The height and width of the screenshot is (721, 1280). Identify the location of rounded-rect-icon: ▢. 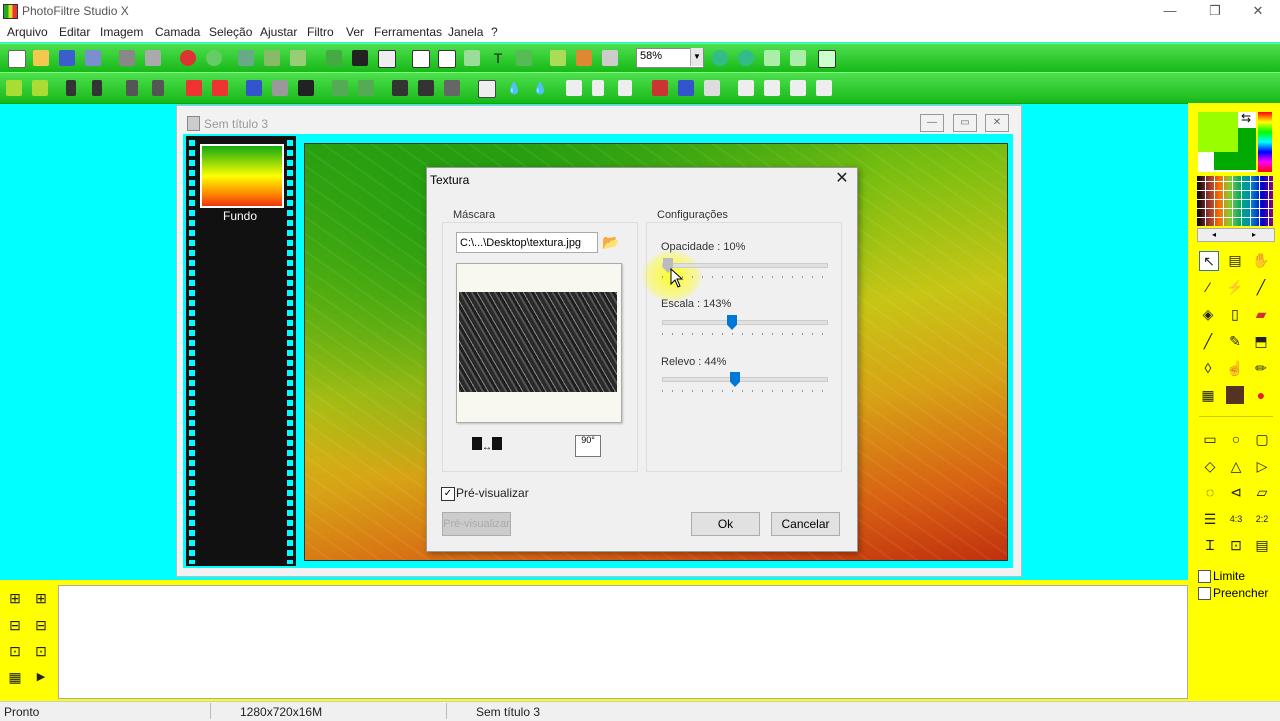
(1262, 439).